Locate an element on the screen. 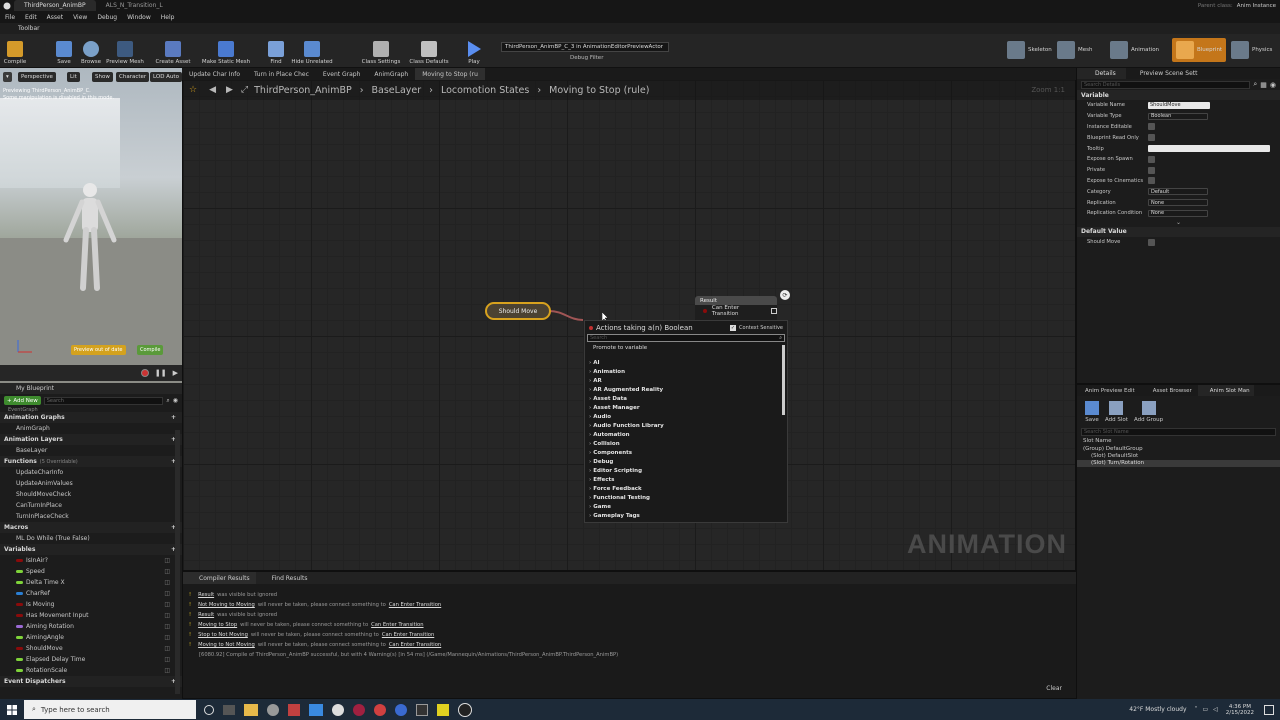 The width and height of the screenshot is (1280, 720). lod-button: LOD Auto is located at coordinates (166, 77).